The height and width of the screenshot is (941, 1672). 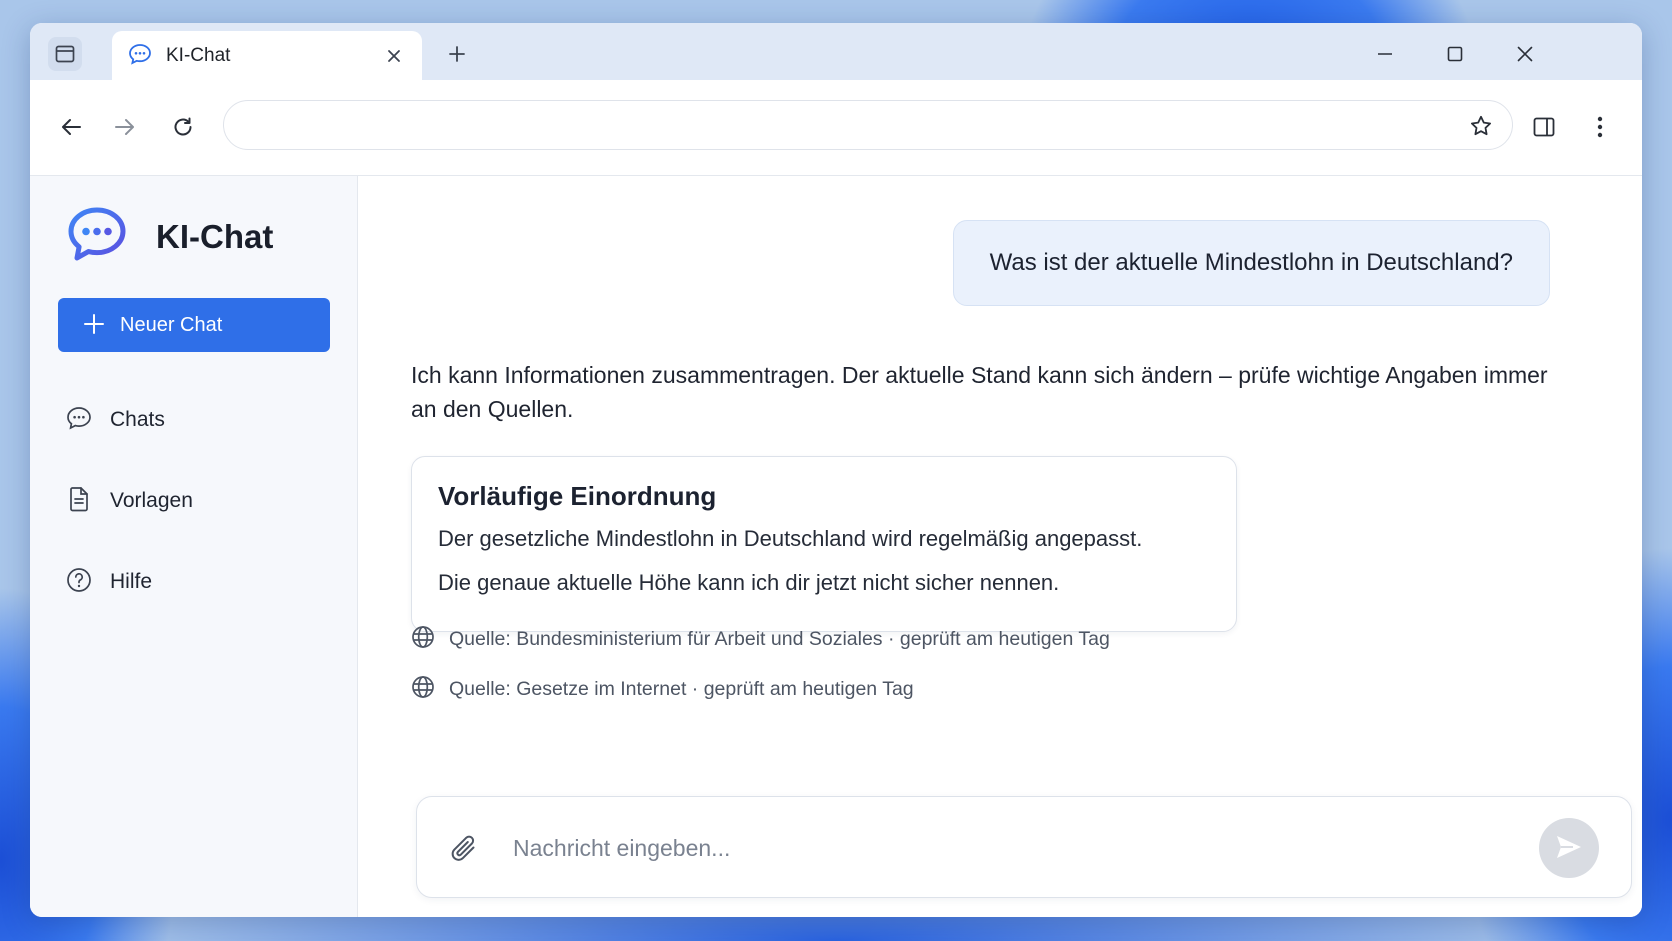 What do you see at coordinates (465, 849) in the screenshot?
I see `paperclip-icon` at bounding box center [465, 849].